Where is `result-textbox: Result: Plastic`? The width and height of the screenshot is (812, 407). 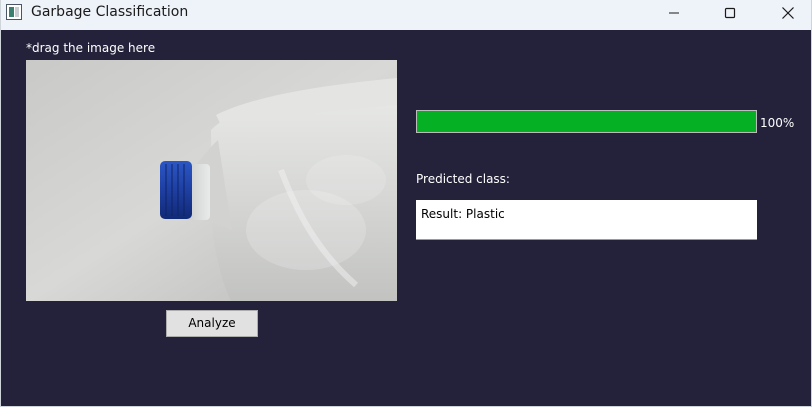
result-textbox: Result: Plastic is located at coordinates (586, 220).